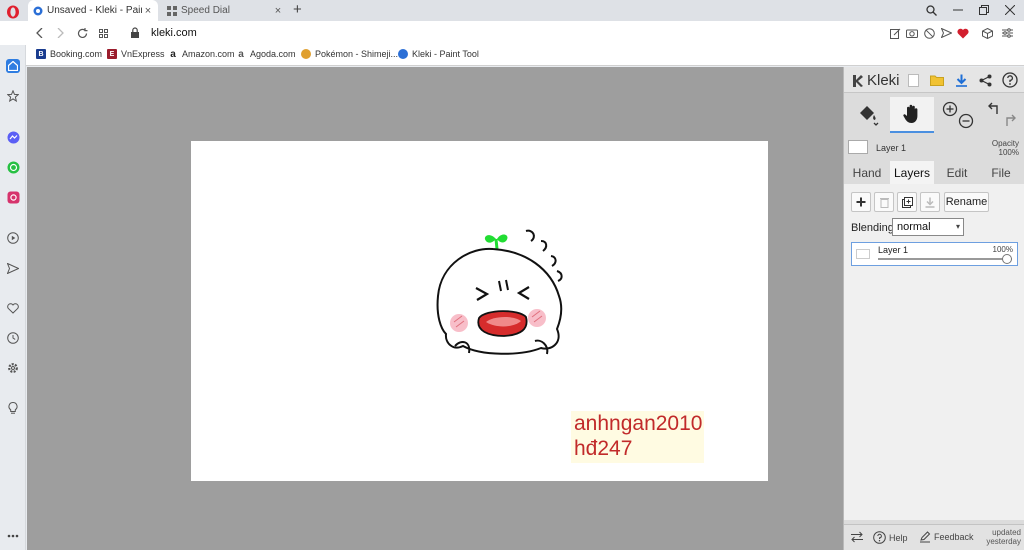 The image size is (1024, 550). Describe the element at coordinates (966, 202) in the screenshot. I see `rename-layer-button: Rename` at that location.